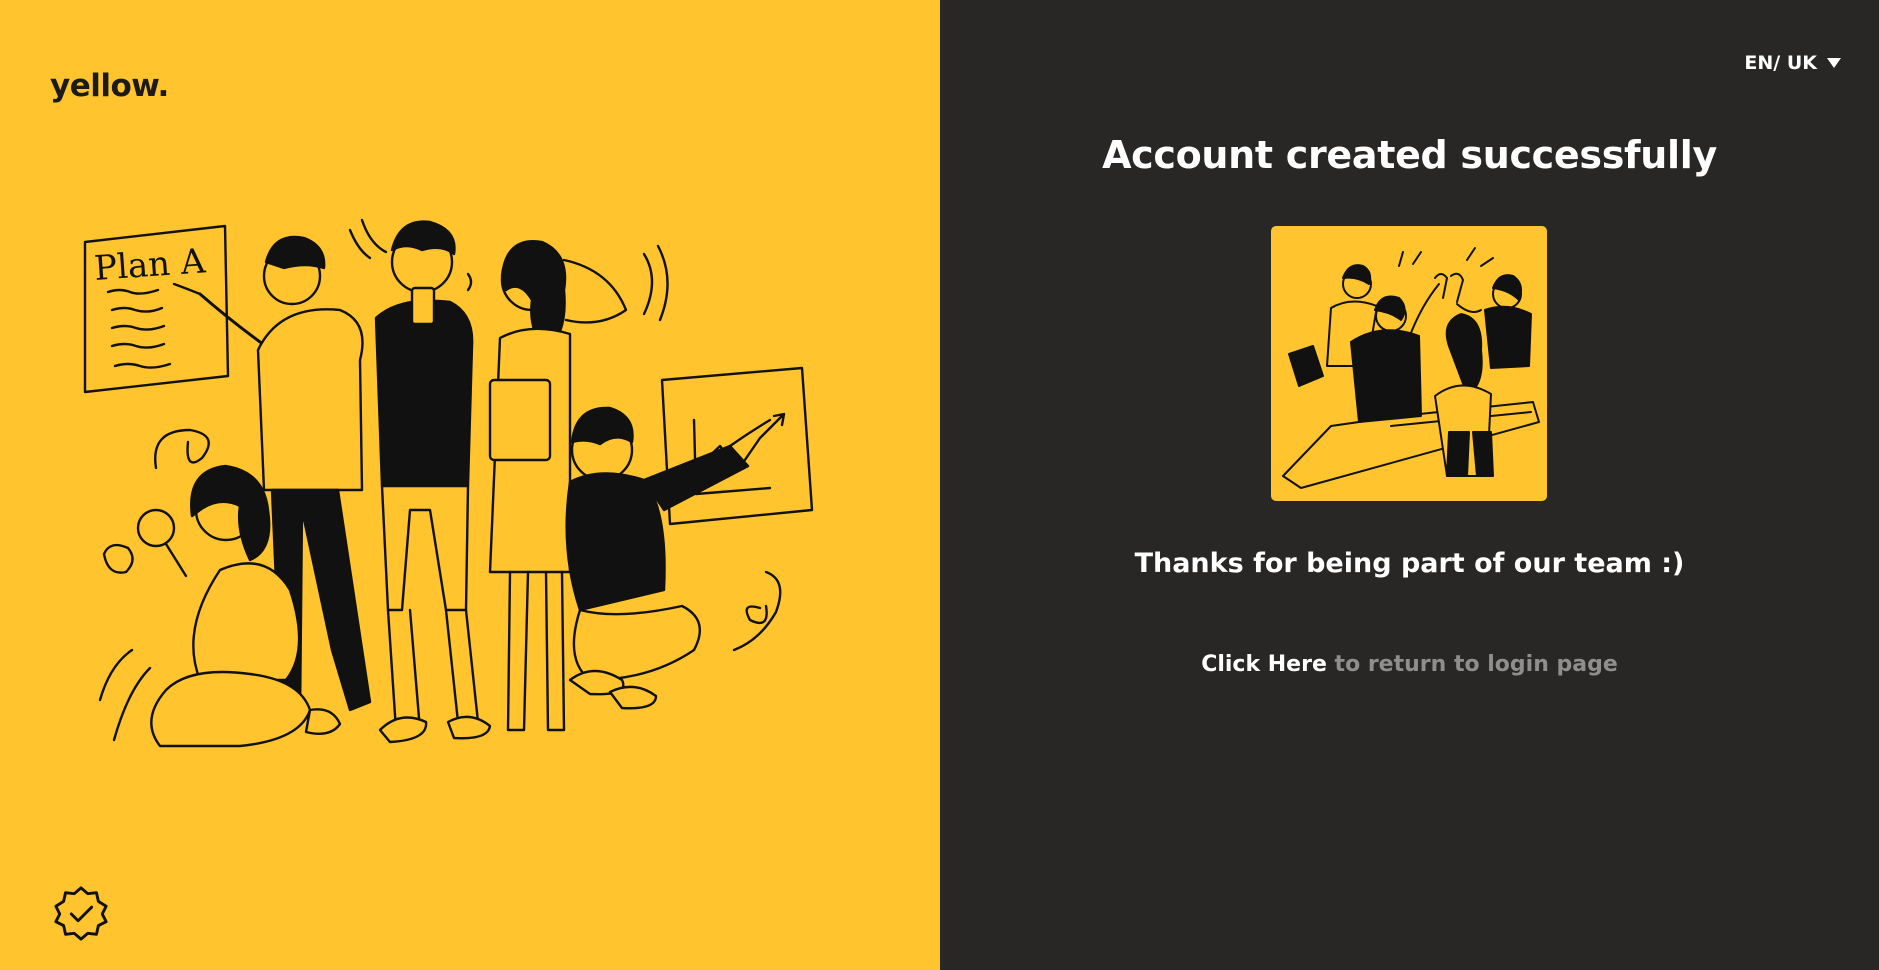 This screenshot has height=970, width=1879. What do you see at coordinates (150, 265) in the screenshot?
I see `whiteboard-text: Plan A` at bounding box center [150, 265].